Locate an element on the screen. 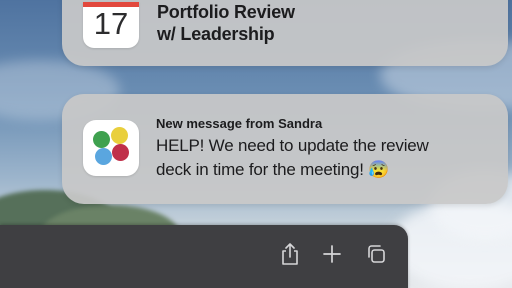  event-title-line-1: Portfolio Review is located at coordinates (226, 12).